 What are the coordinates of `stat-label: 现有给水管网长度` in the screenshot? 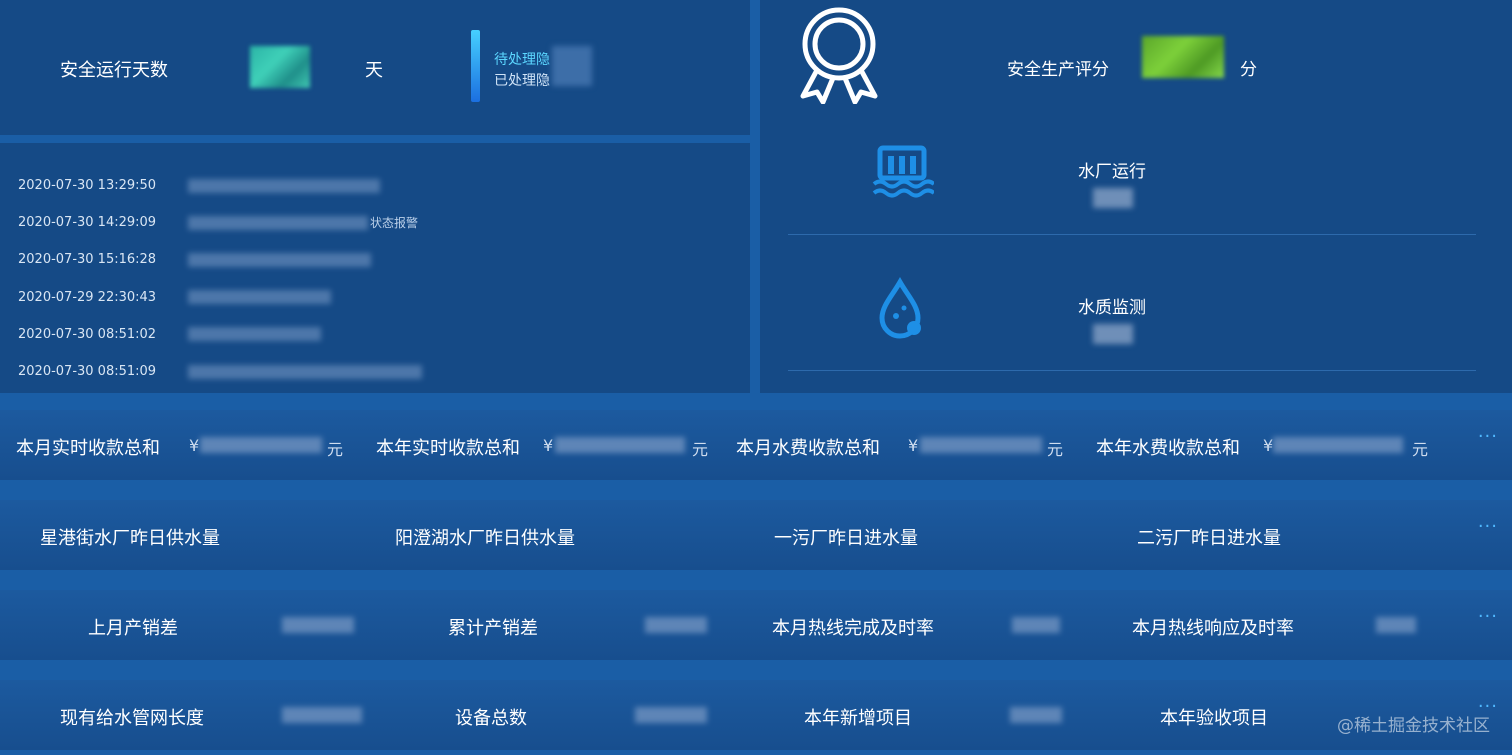 It's located at (132, 718).